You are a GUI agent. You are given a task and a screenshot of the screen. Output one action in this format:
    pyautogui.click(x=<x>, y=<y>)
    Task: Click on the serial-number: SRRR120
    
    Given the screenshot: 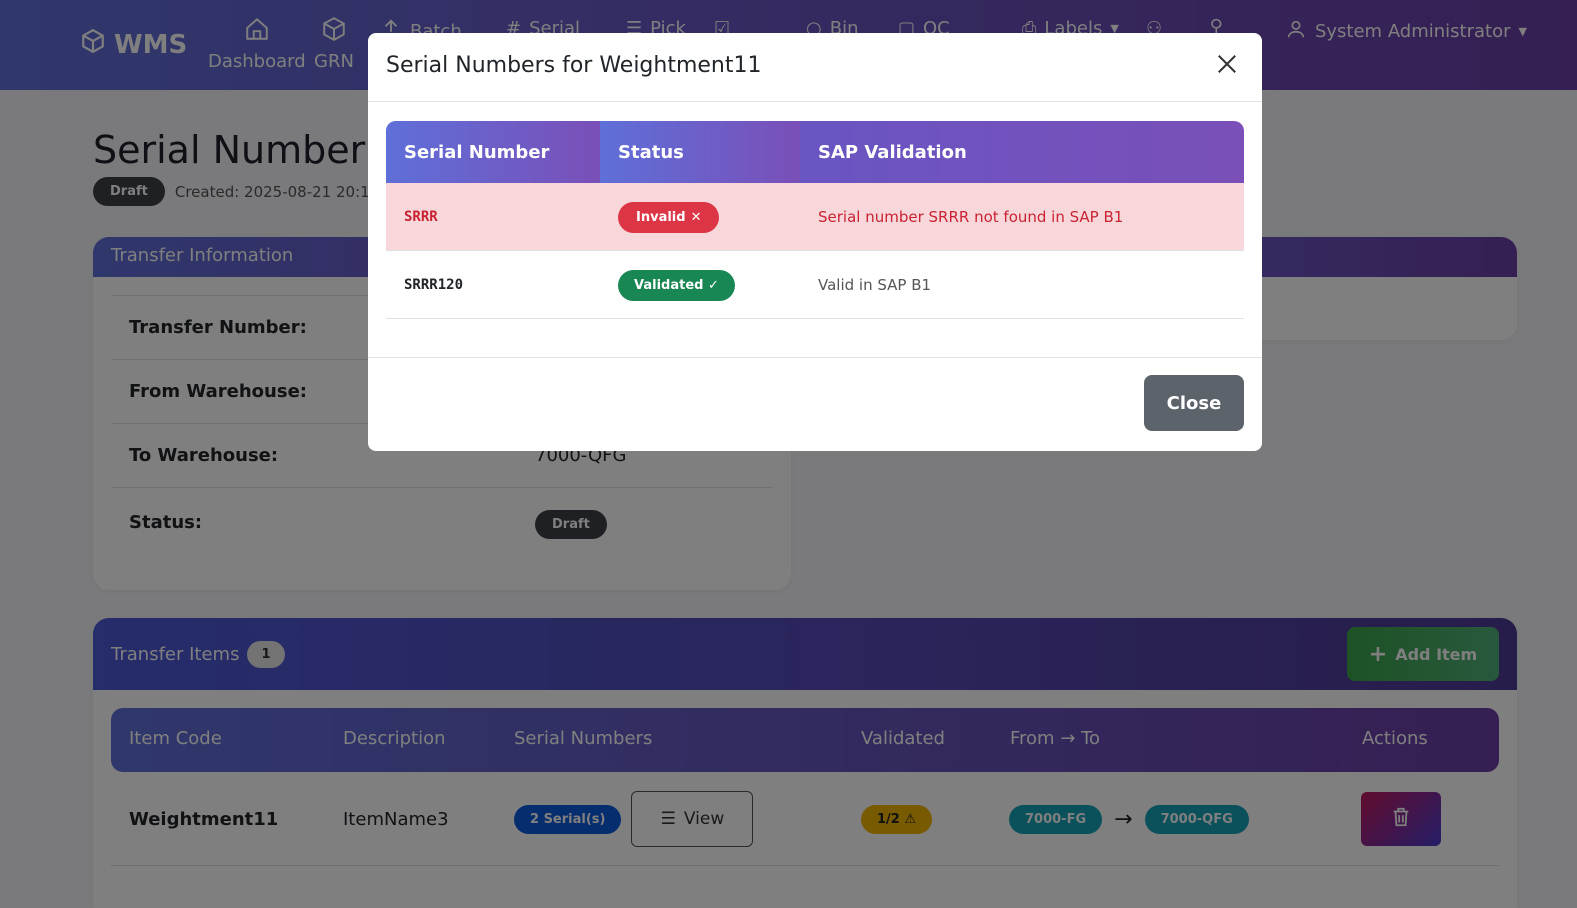 What is the action you would take?
    pyautogui.click(x=434, y=285)
    